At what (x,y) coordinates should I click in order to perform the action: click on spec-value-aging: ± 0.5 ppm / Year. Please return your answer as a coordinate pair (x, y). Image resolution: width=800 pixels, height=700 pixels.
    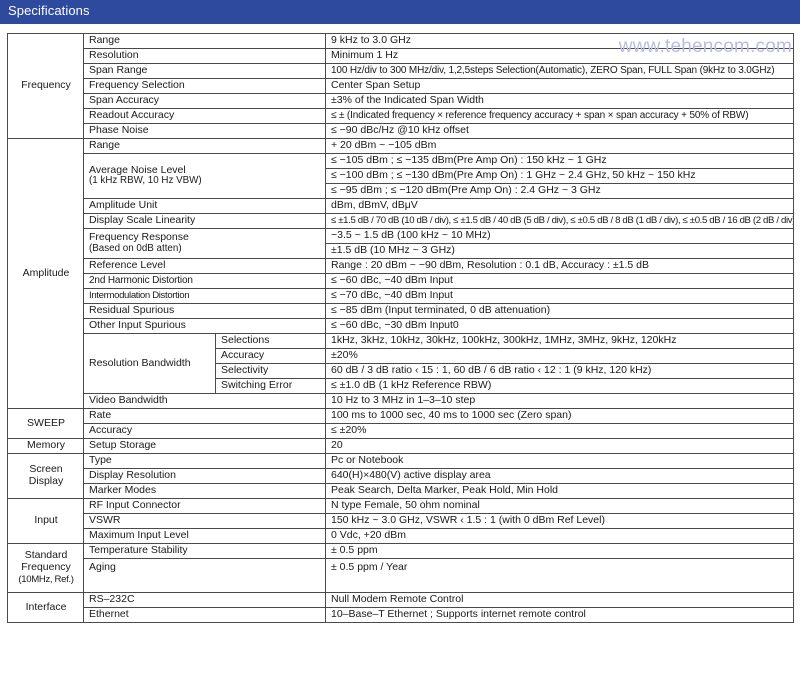
    Looking at the image, I should click on (559, 575).